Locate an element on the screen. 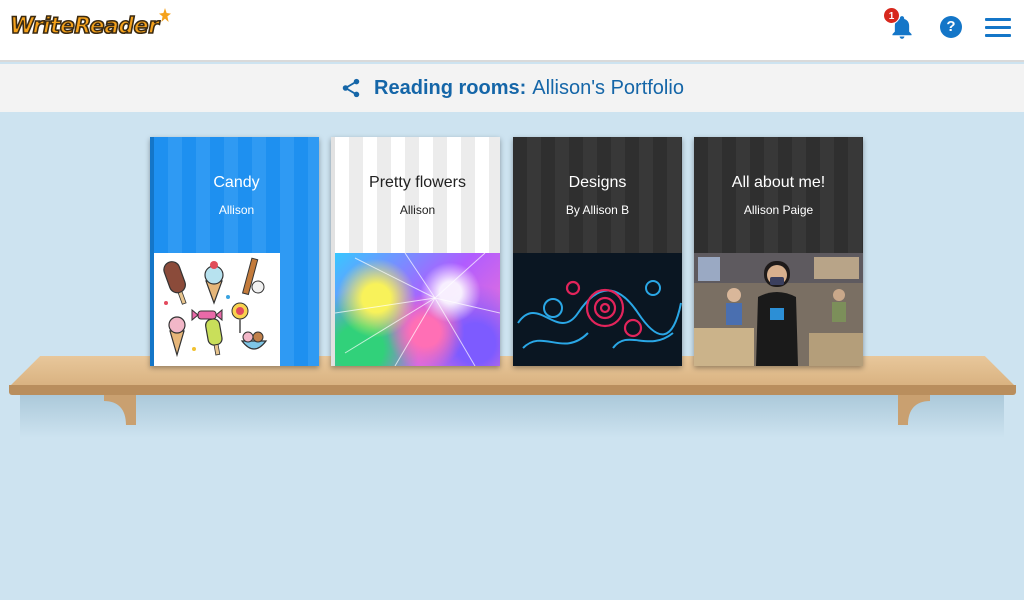 The width and height of the screenshot is (1024, 600). hamburger-menu-icon is located at coordinates (998, 28).